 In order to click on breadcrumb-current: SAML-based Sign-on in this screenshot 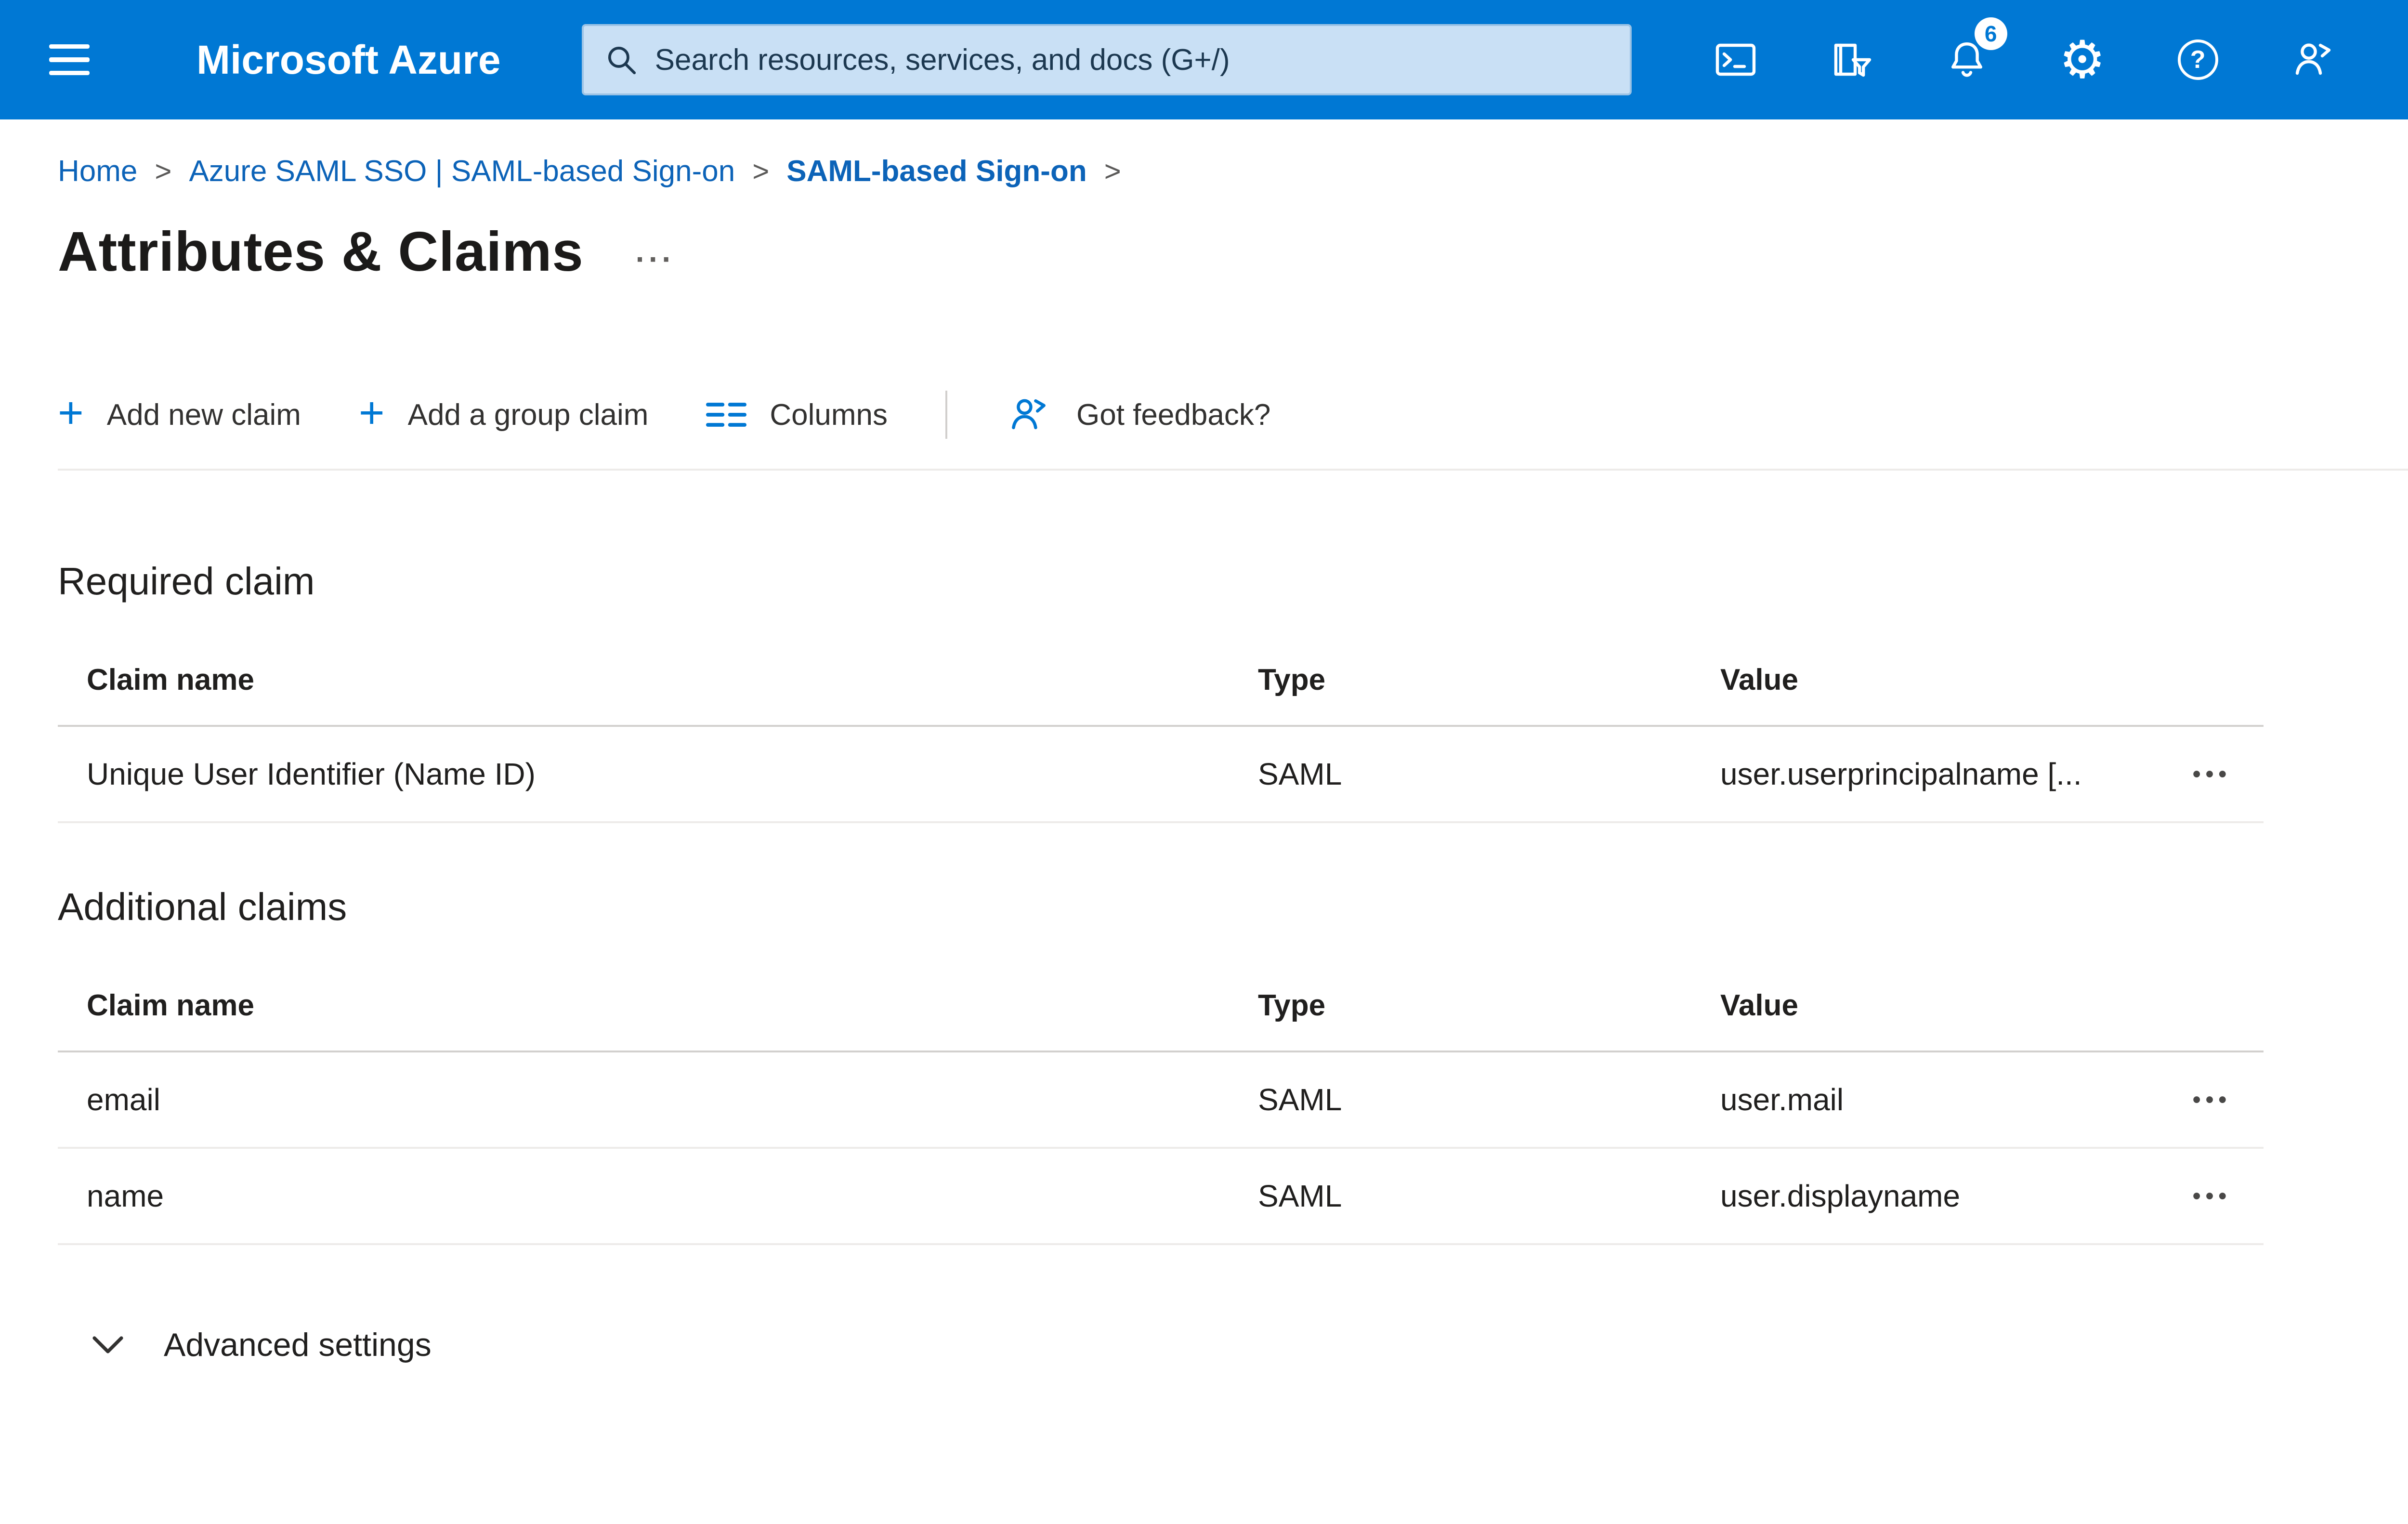, I will do `click(936, 171)`.